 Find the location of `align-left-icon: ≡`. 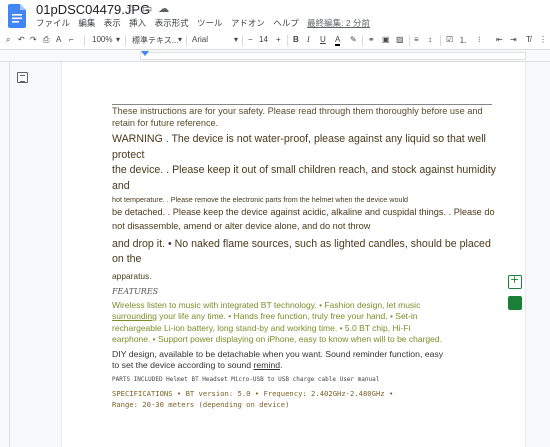

align-left-icon: ≡ is located at coordinates (416, 39).